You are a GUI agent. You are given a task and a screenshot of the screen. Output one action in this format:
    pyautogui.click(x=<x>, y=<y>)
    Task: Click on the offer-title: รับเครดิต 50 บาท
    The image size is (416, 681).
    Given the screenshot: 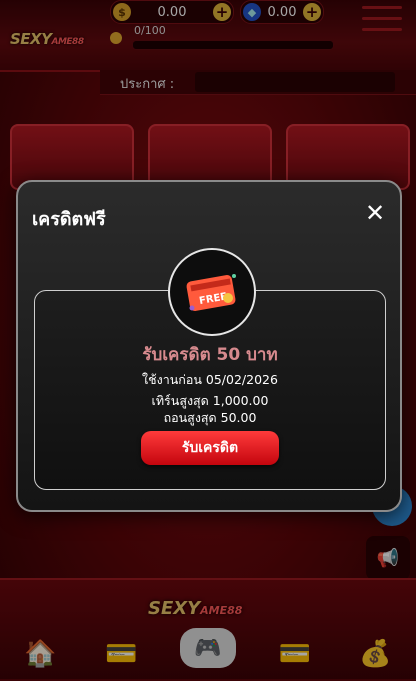 What is the action you would take?
    pyautogui.click(x=210, y=355)
    